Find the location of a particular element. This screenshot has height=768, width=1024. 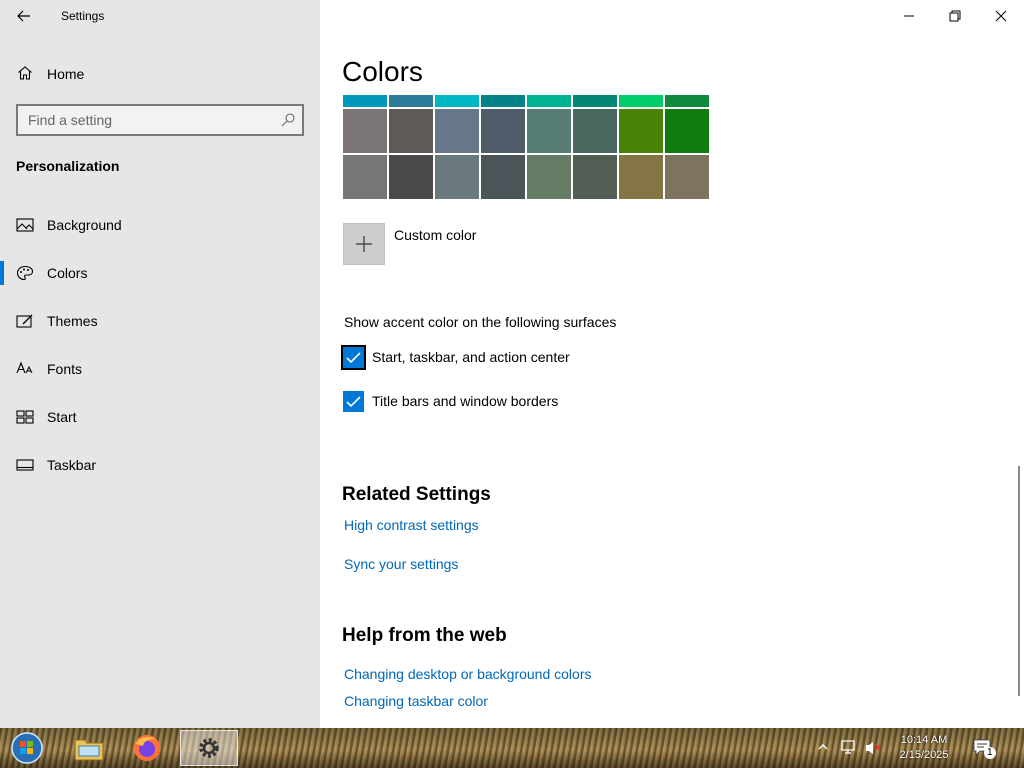

checkbox-label: Title bars and window borders is located at coordinates (465, 401).